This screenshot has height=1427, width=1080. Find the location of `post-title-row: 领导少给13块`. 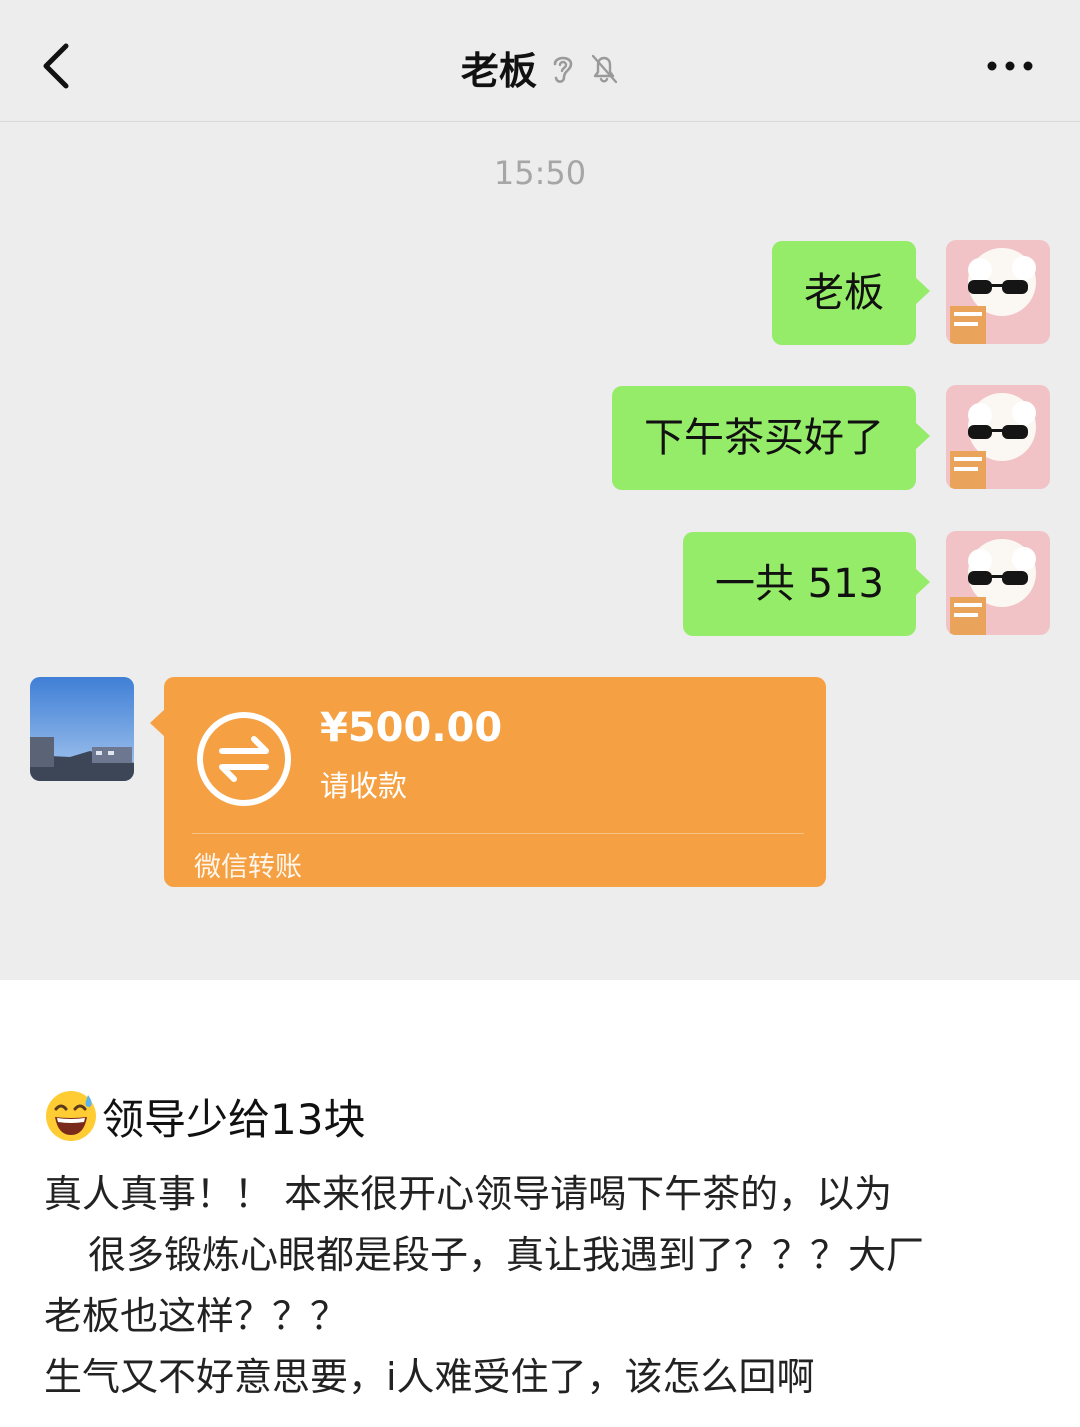

post-title-row: 领导少给13块 is located at coordinates (204, 1116).